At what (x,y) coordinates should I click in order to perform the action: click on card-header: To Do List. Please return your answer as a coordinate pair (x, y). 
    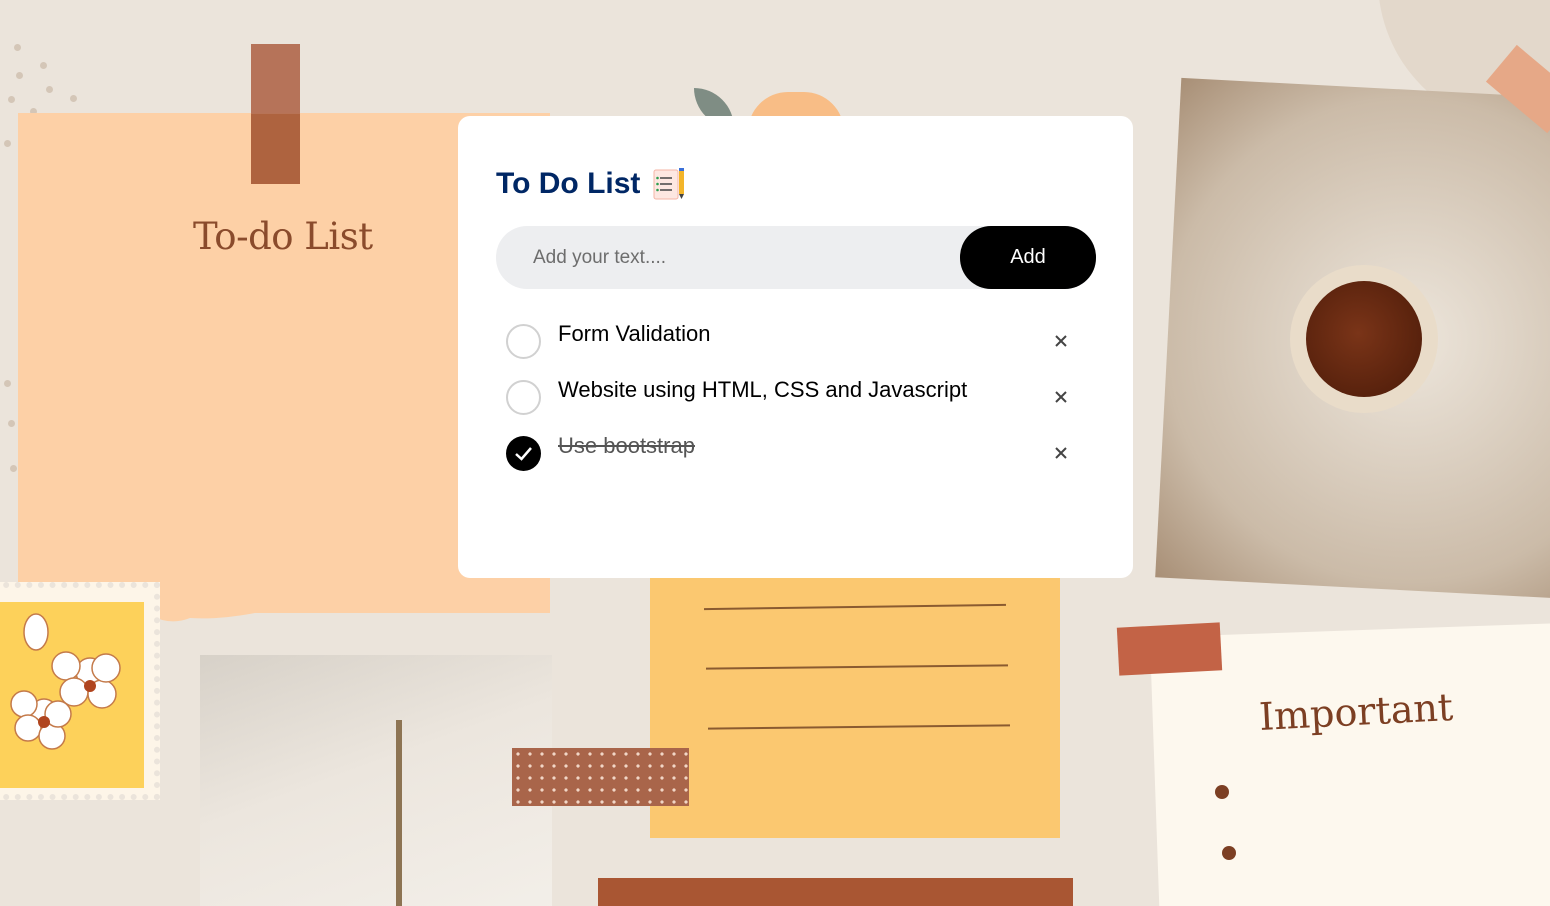
    Looking at the image, I should click on (795, 184).